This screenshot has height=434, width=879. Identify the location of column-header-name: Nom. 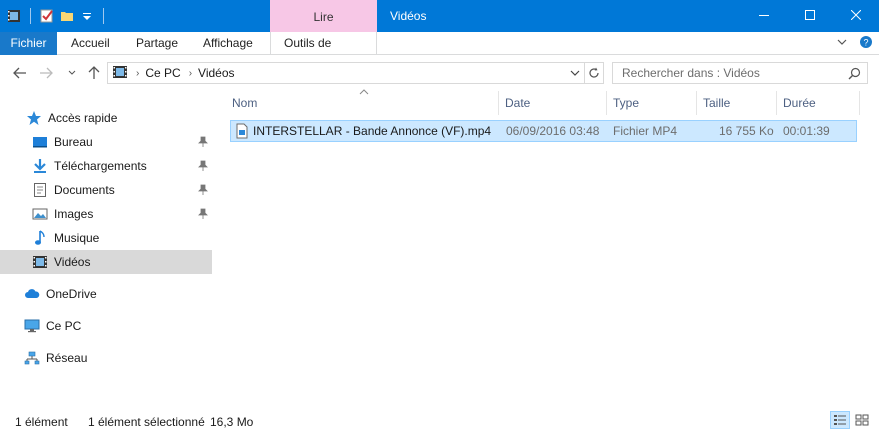
(362, 103).